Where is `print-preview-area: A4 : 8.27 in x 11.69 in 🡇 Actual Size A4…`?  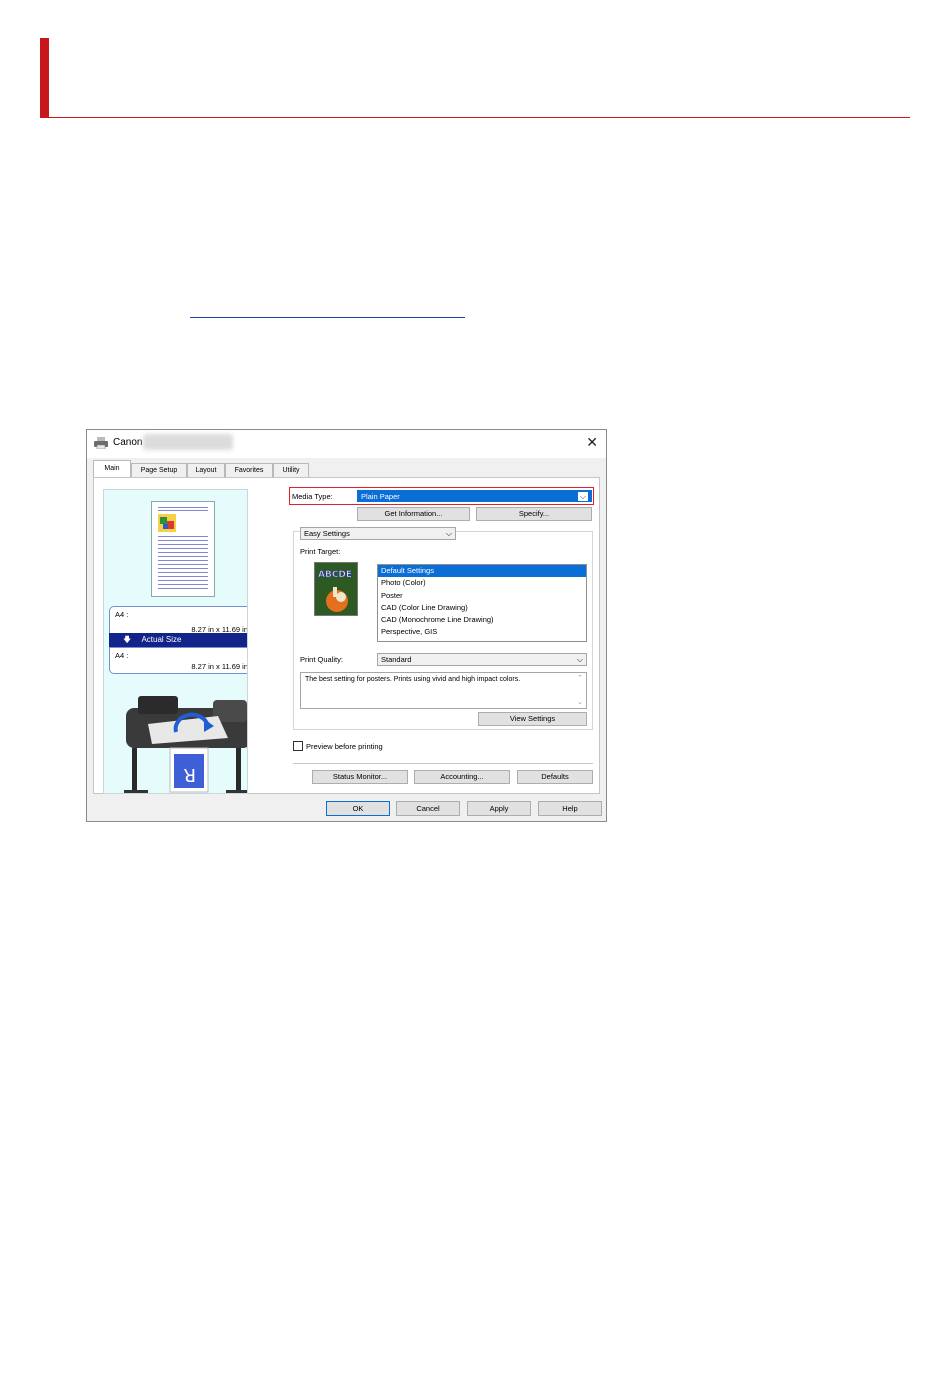 print-preview-area: A4 : 8.27 in x 11.69 in 🡇 Actual Size A4… is located at coordinates (175, 641).